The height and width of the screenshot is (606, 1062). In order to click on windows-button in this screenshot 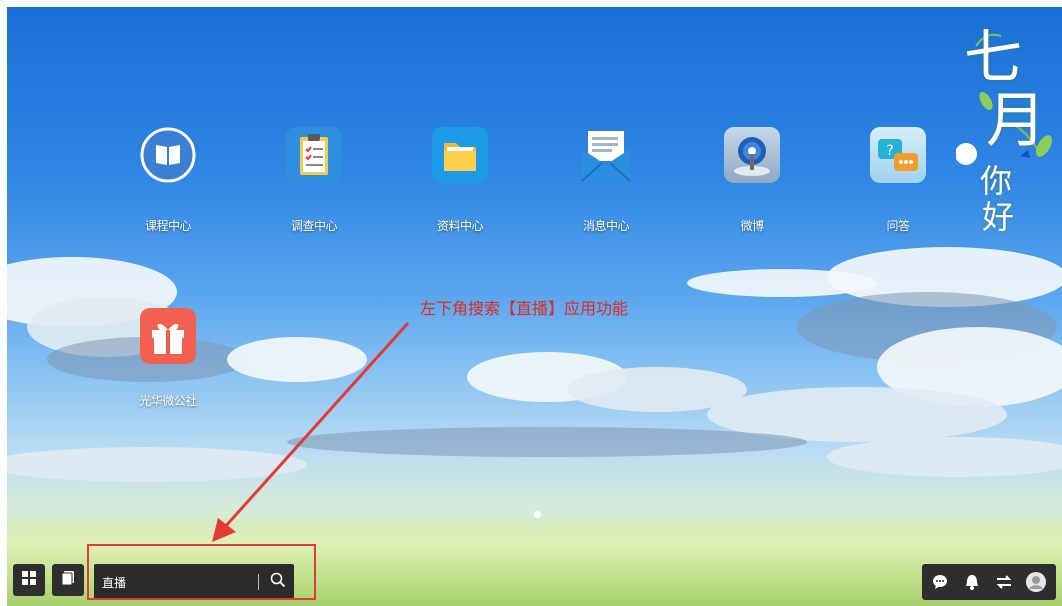, I will do `click(68, 580)`.